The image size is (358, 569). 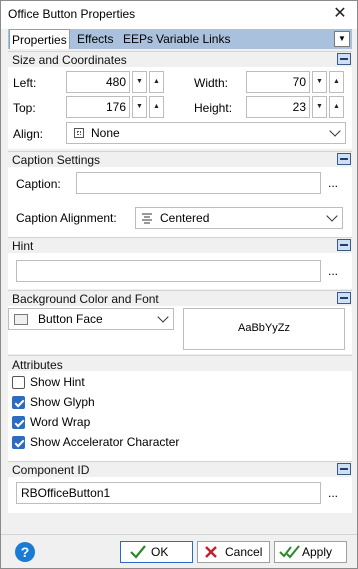 I want to click on color-swatch-icon, so click(x=21, y=319).